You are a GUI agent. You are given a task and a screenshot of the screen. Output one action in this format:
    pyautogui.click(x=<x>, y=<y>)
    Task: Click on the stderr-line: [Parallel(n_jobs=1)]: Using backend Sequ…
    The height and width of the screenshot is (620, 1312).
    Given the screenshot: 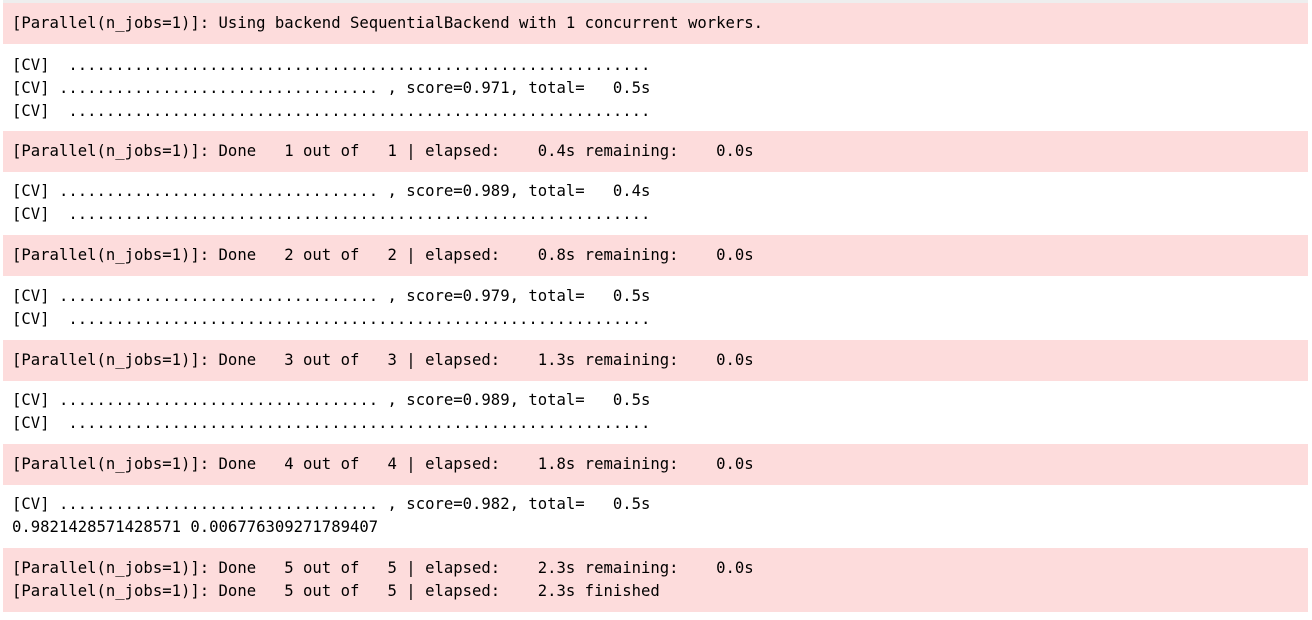 What is the action you would take?
    pyautogui.click(x=388, y=23)
    